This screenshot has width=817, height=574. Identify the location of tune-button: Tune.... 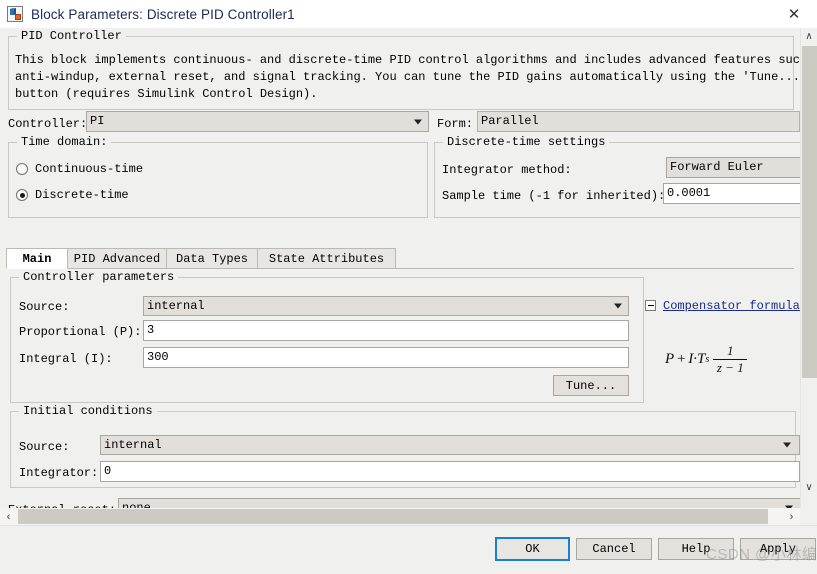
(591, 385).